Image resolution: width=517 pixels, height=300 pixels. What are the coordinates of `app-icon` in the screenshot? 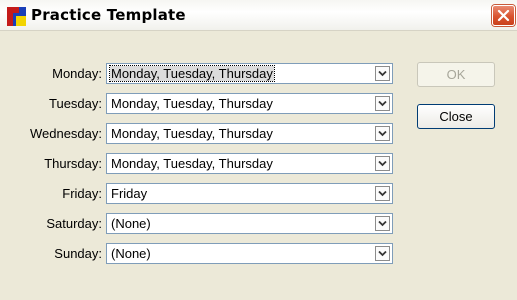 It's located at (16, 16).